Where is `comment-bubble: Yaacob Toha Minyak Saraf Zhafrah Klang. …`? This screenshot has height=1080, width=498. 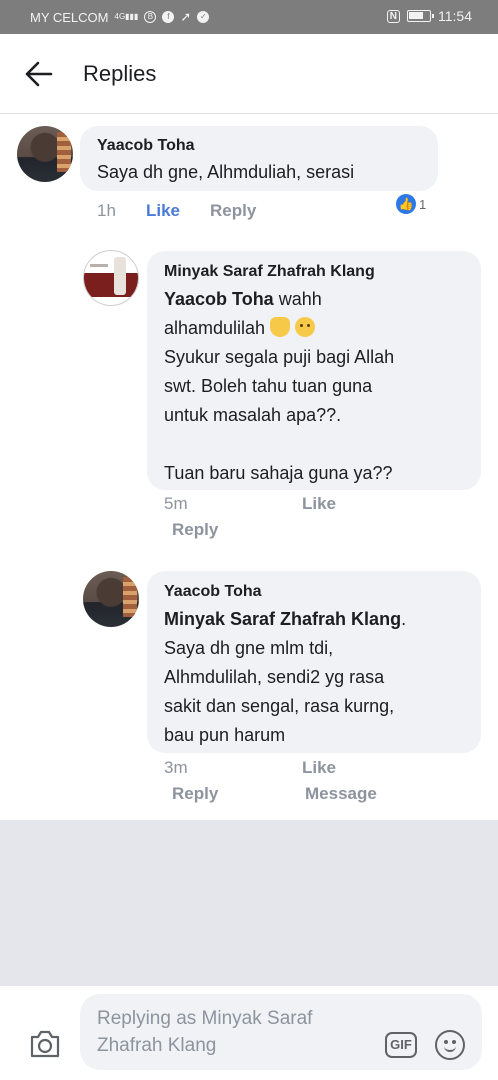 comment-bubble: Yaacob Toha Minyak Saraf Zhafrah Klang. … is located at coordinates (314, 662).